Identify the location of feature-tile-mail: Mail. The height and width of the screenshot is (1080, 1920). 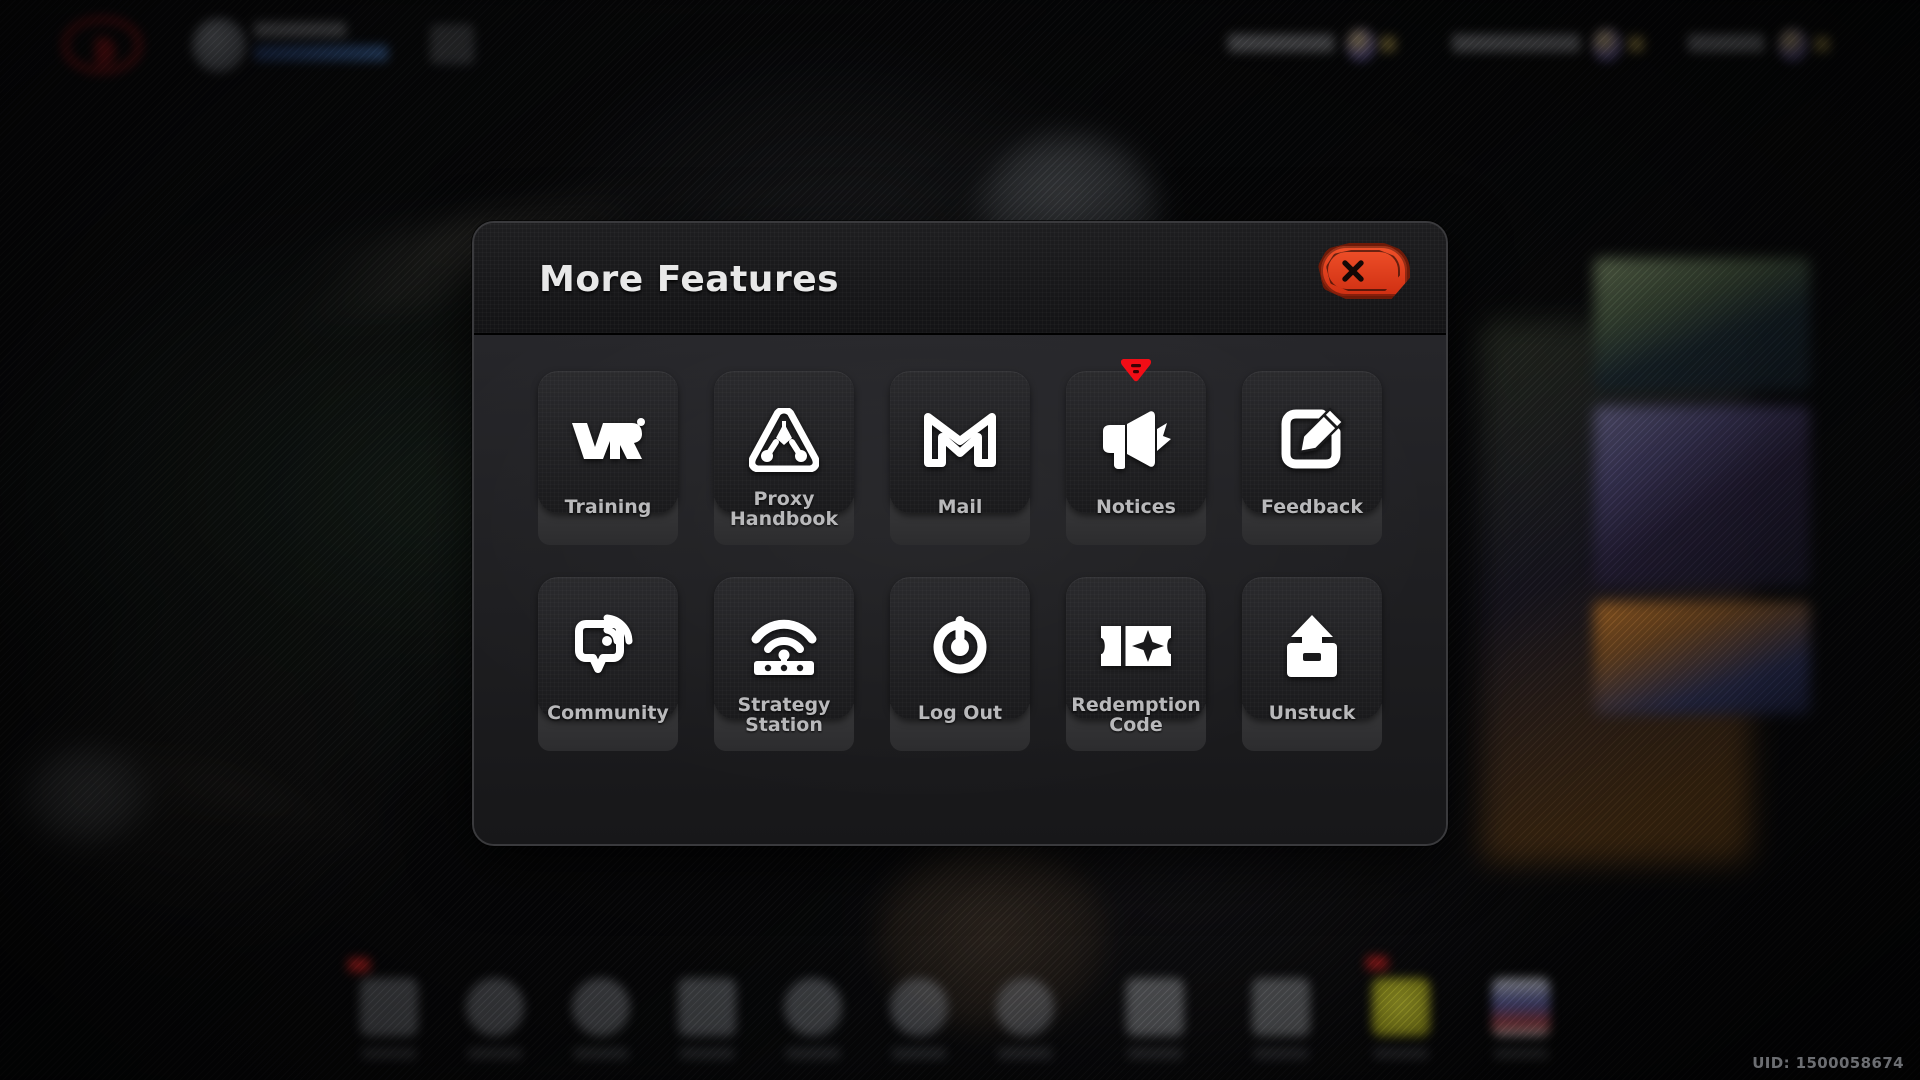
(960, 458).